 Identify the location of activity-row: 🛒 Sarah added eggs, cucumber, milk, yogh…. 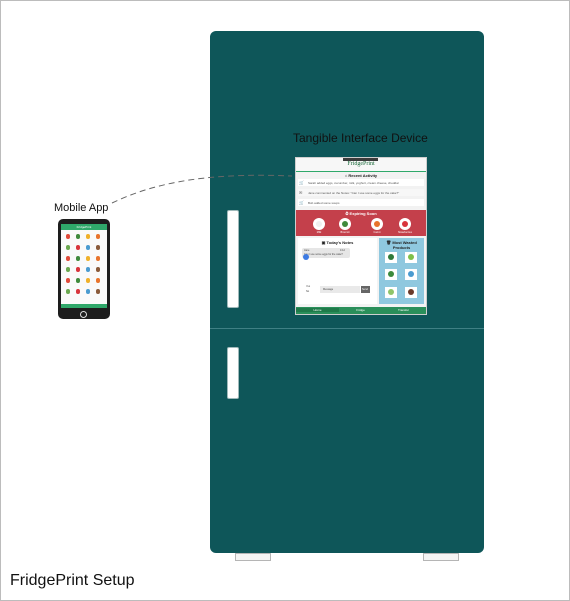
(361, 182).